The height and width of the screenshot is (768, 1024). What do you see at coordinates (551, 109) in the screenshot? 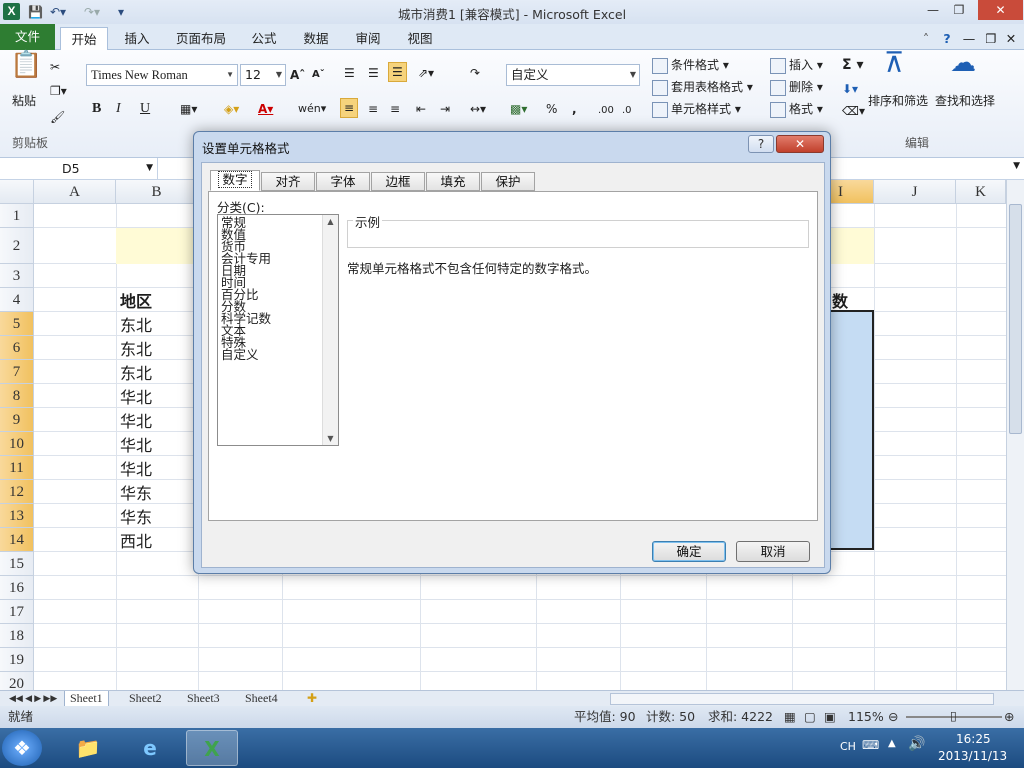
I see `percent-icon: %` at bounding box center [551, 109].